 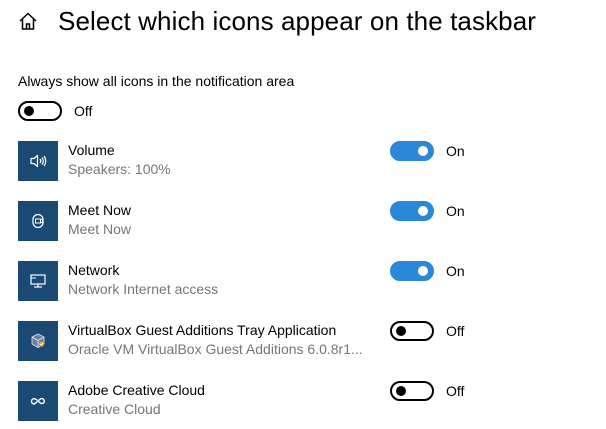 I want to click on page-title: Select which icons appear on the taskbar, so click(x=297, y=20).